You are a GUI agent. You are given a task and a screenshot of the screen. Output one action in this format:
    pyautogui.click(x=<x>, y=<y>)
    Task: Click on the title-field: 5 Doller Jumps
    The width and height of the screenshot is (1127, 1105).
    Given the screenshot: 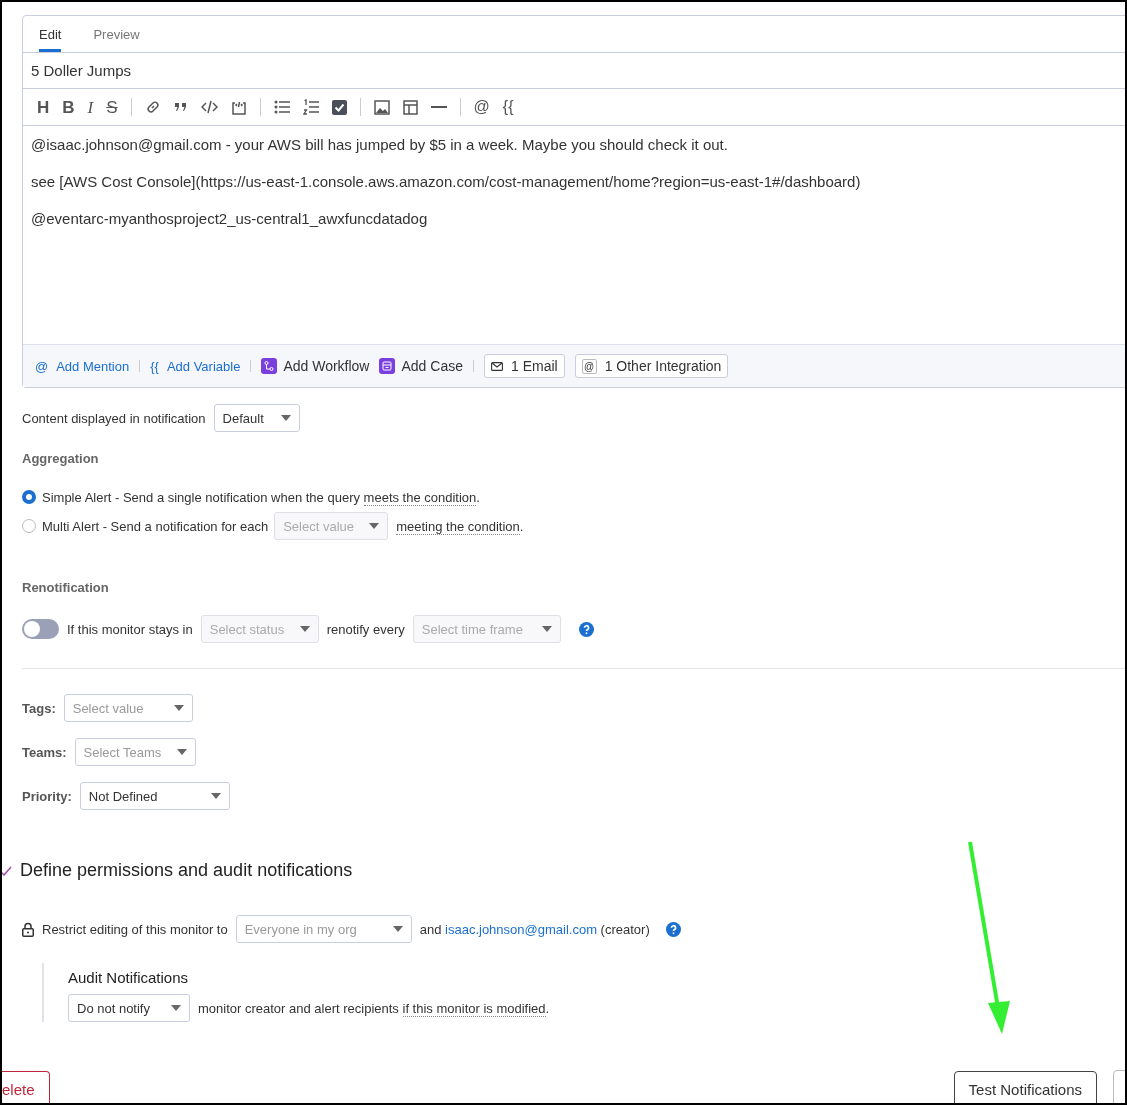 What is the action you would take?
    pyautogui.click(x=574, y=71)
    